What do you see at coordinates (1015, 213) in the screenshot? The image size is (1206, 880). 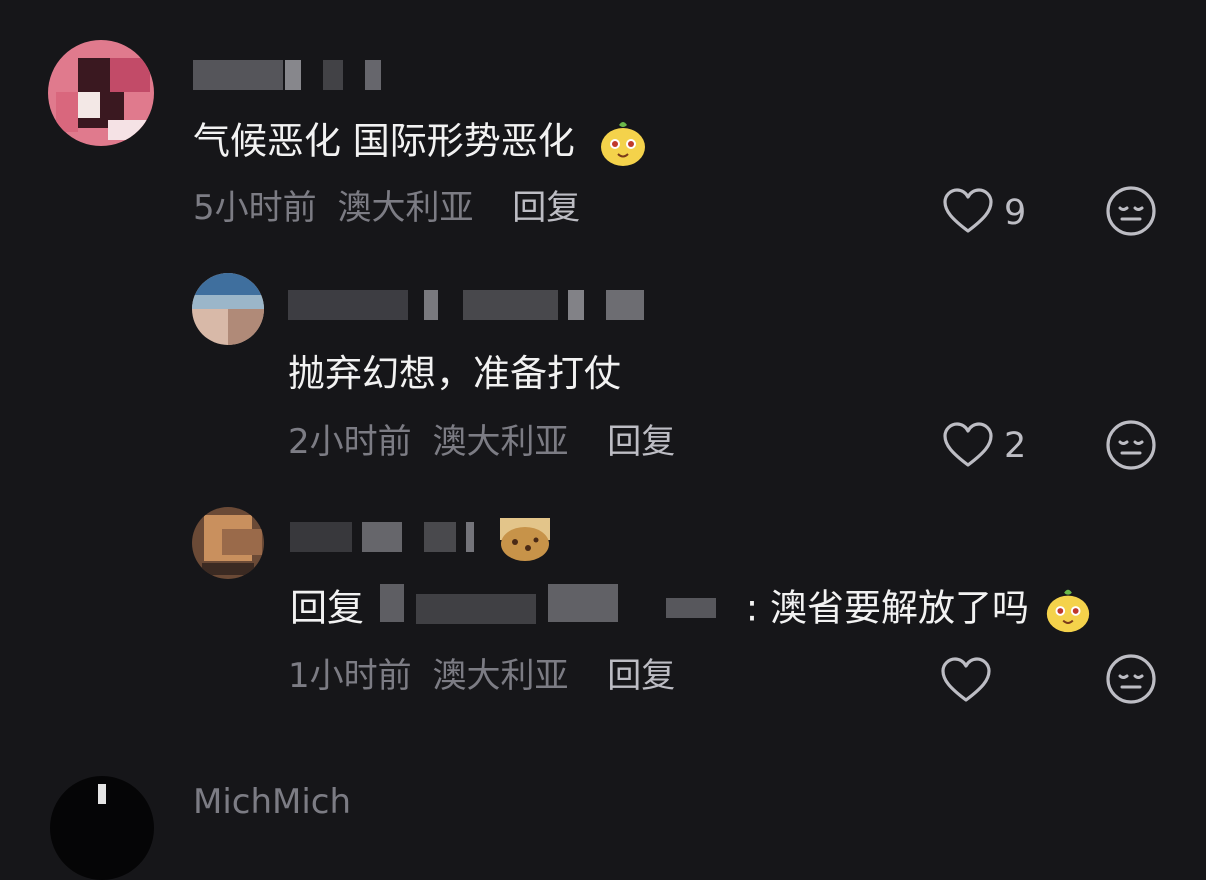 I see `like-count: 9` at bounding box center [1015, 213].